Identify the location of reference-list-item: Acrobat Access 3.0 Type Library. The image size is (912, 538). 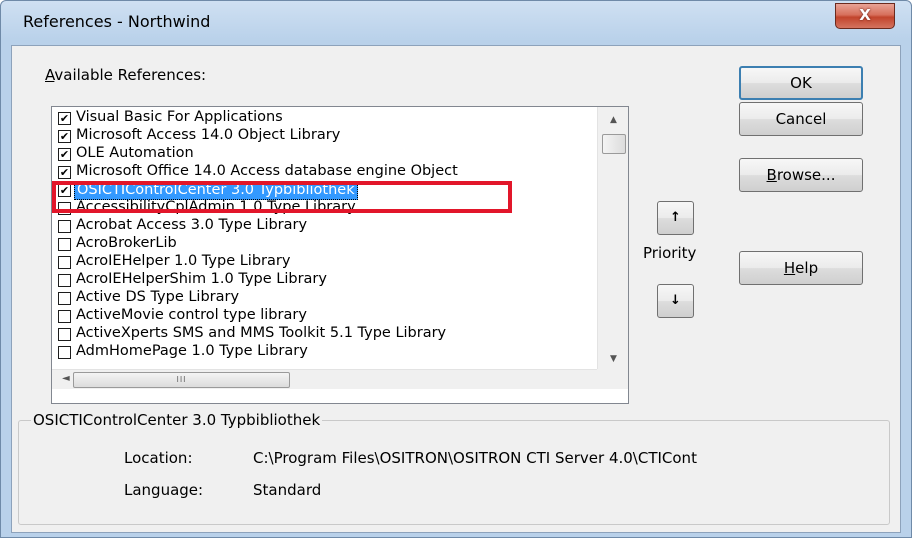
(325, 225).